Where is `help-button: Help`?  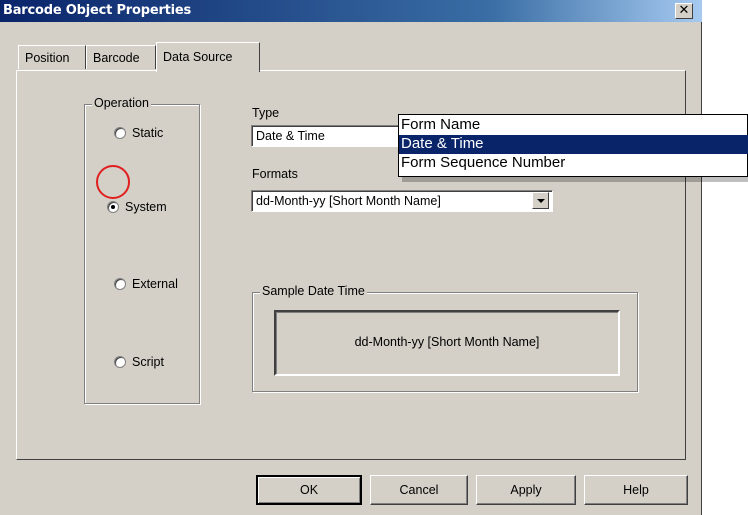
help-button: Help is located at coordinates (636, 490).